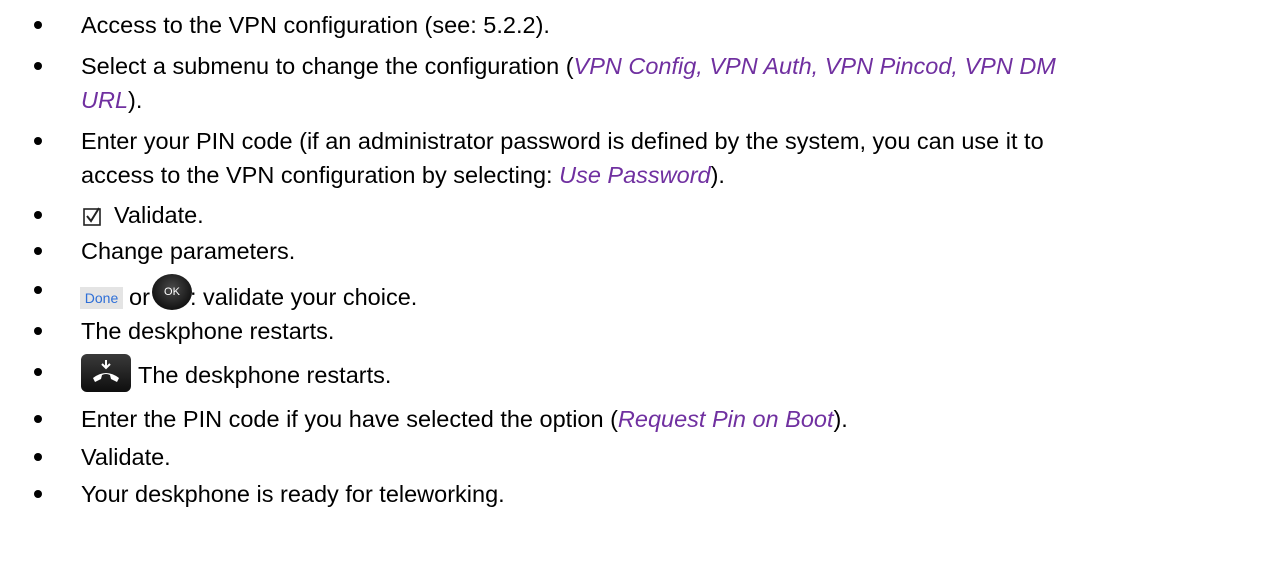 The width and height of the screenshot is (1288, 567). I want to click on checkbox-icon, so click(92, 216).